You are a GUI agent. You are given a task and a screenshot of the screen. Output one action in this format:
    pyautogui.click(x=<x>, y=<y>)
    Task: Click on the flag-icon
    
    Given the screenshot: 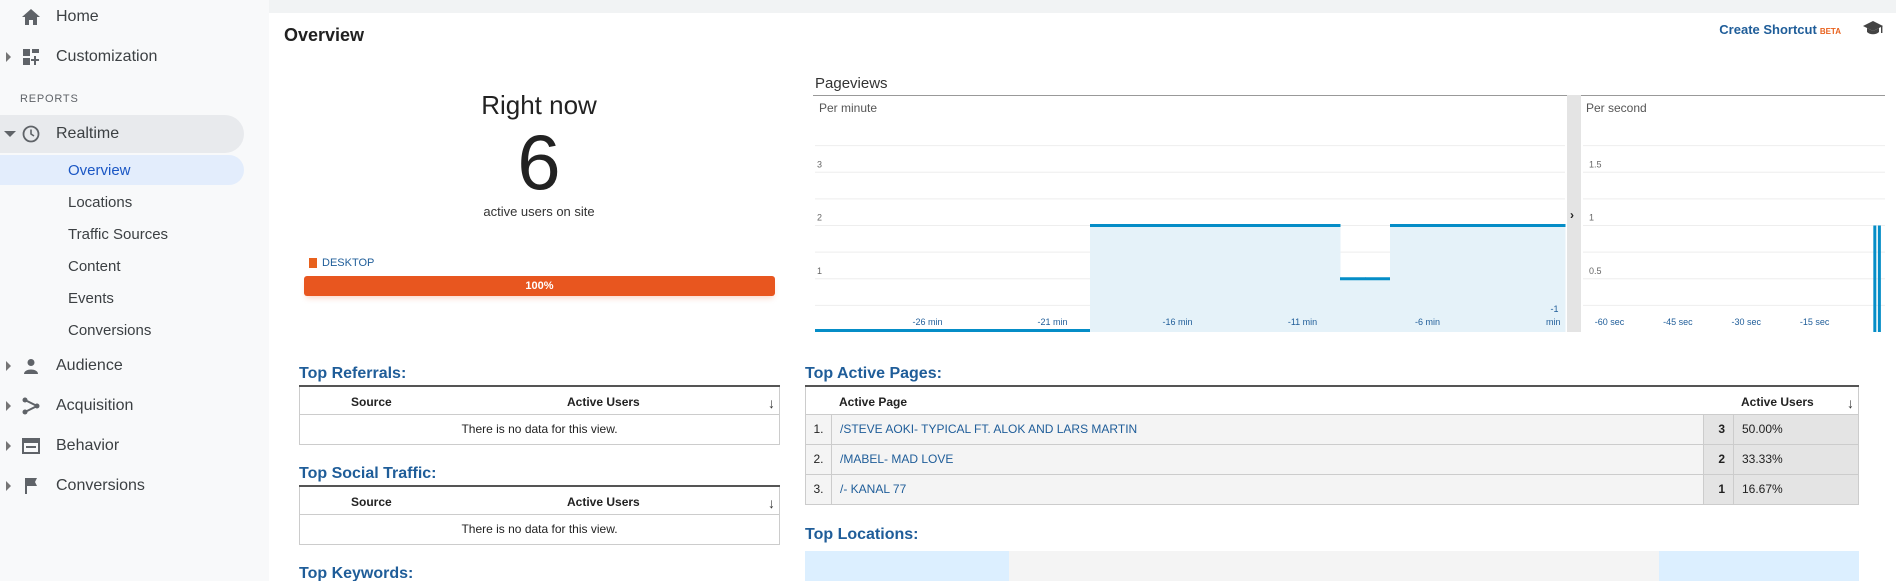 What is the action you would take?
    pyautogui.click(x=31, y=486)
    